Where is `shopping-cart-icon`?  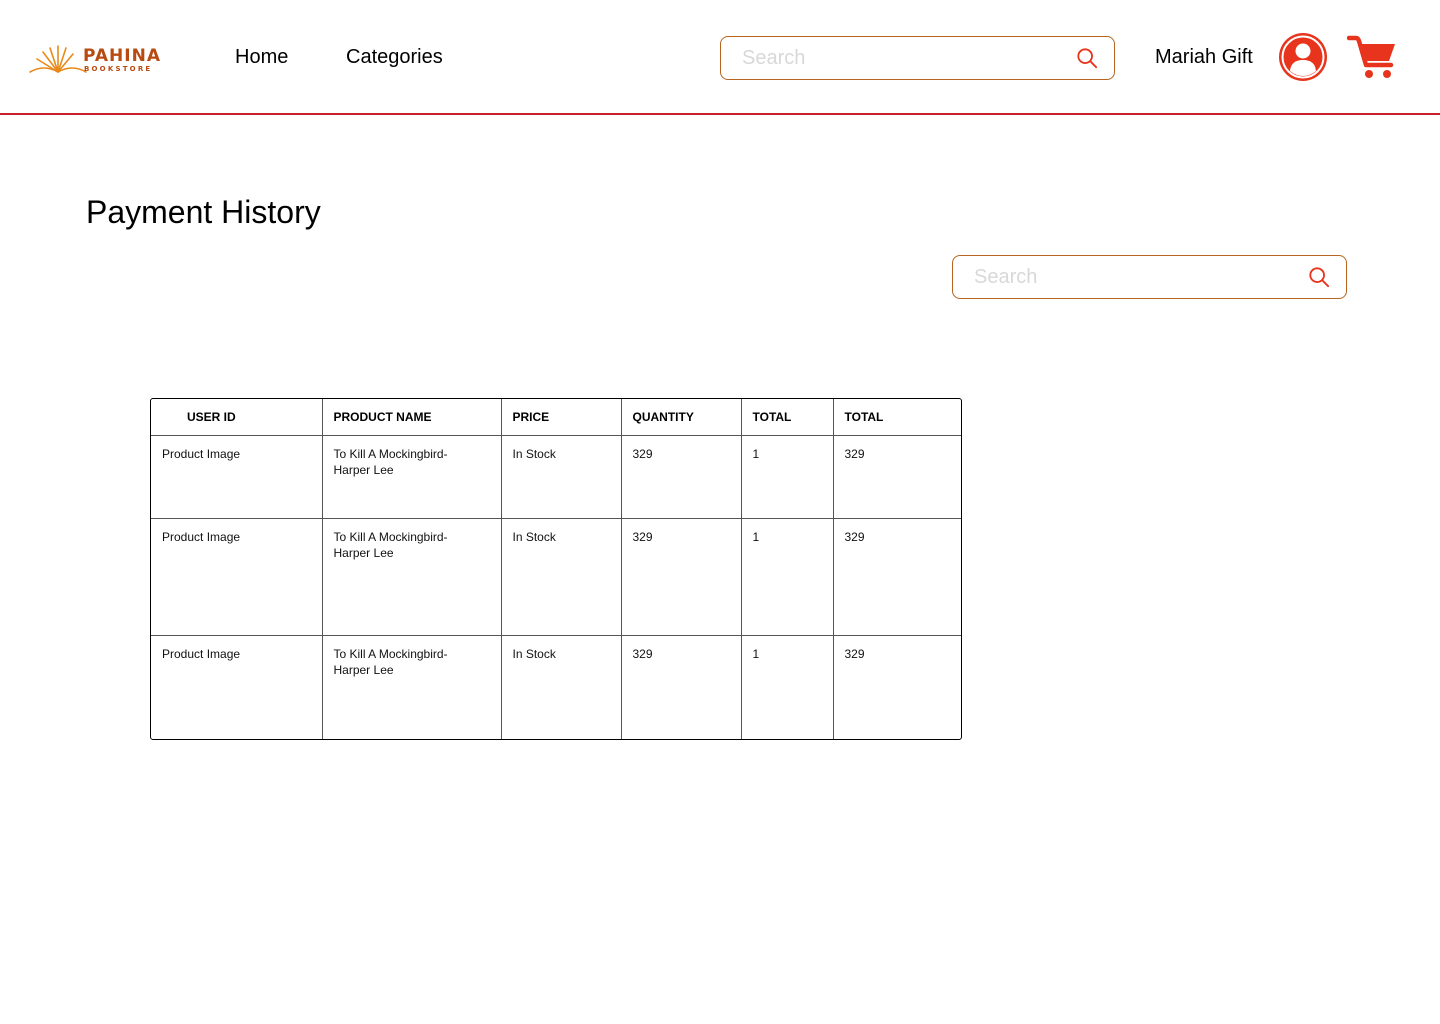
shopping-cart-icon is located at coordinates (1372, 57).